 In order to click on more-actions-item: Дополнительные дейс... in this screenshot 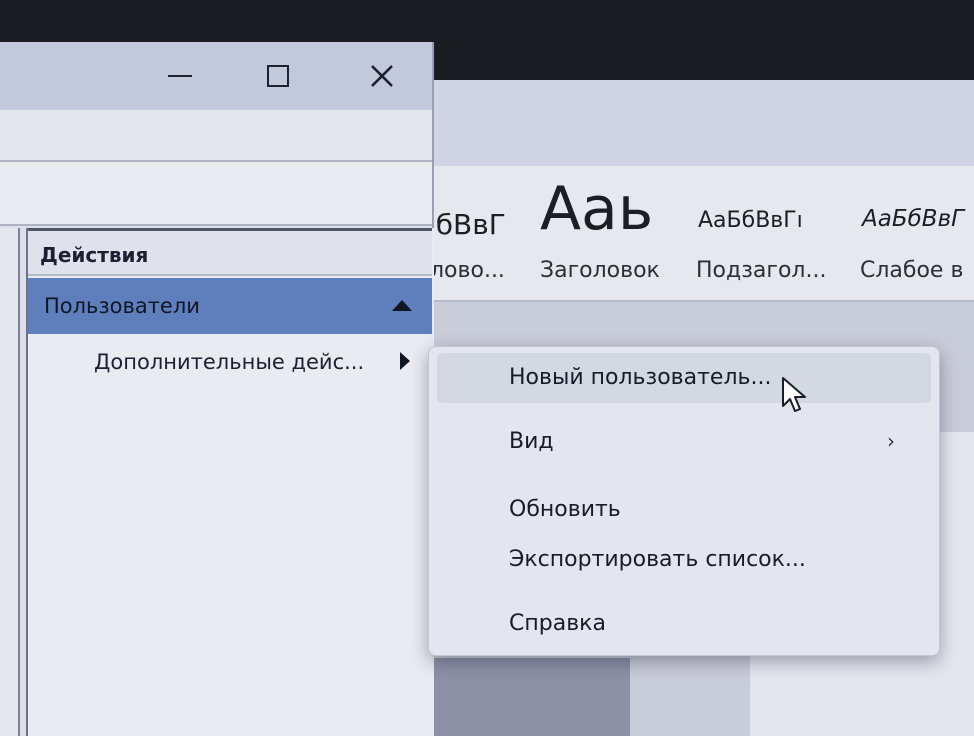, I will do `click(230, 363)`.